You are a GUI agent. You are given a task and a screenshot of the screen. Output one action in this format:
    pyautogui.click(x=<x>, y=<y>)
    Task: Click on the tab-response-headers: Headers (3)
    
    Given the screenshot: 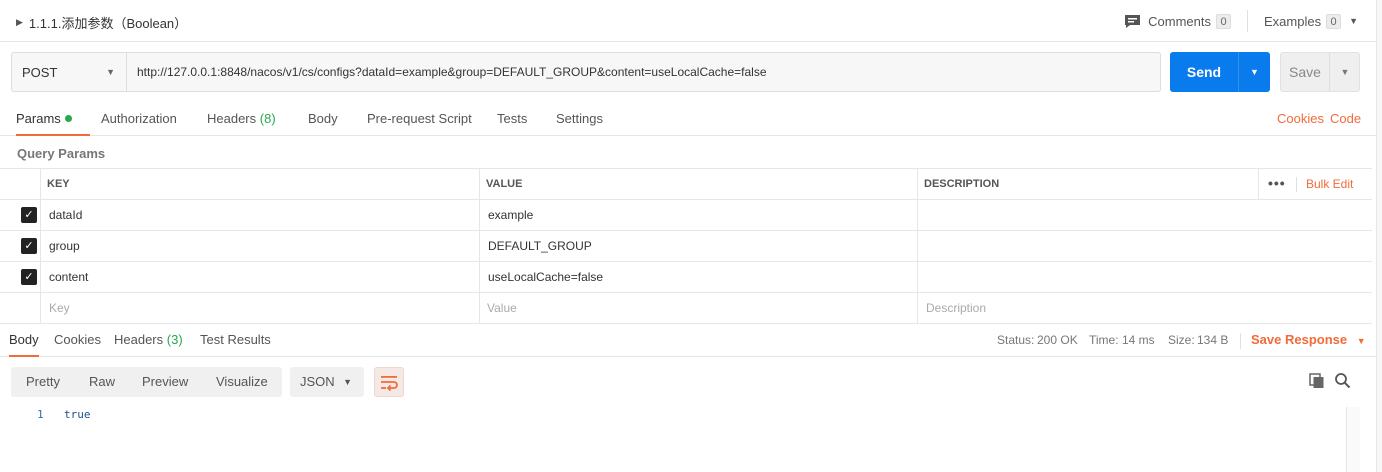 What is the action you would take?
    pyautogui.click(x=148, y=340)
    